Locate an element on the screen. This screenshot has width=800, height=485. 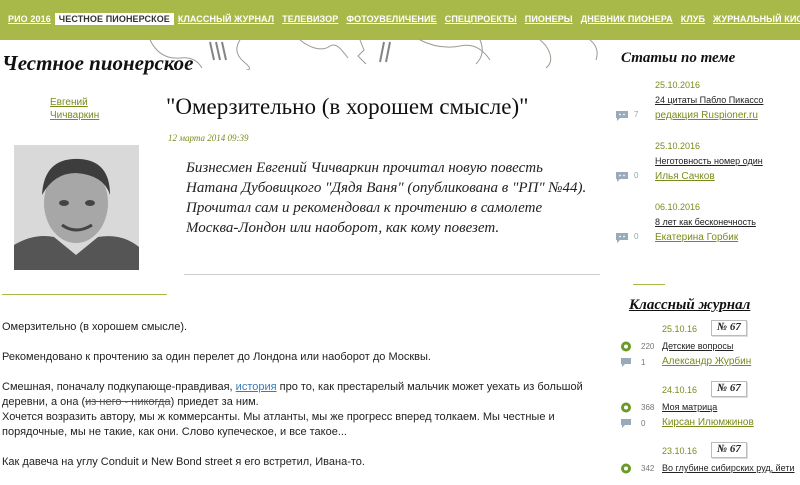
author-name-link: Евгений Чичваркин is located at coordinates (85, 109).